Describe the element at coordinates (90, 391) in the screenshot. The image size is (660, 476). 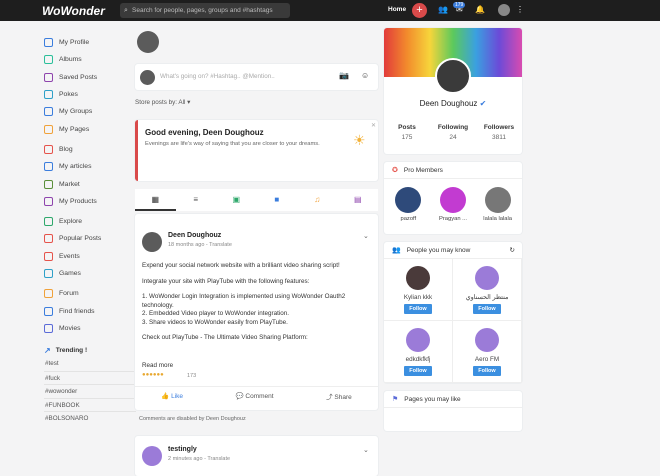
I see `trending-tag: #wowonder` at that location.